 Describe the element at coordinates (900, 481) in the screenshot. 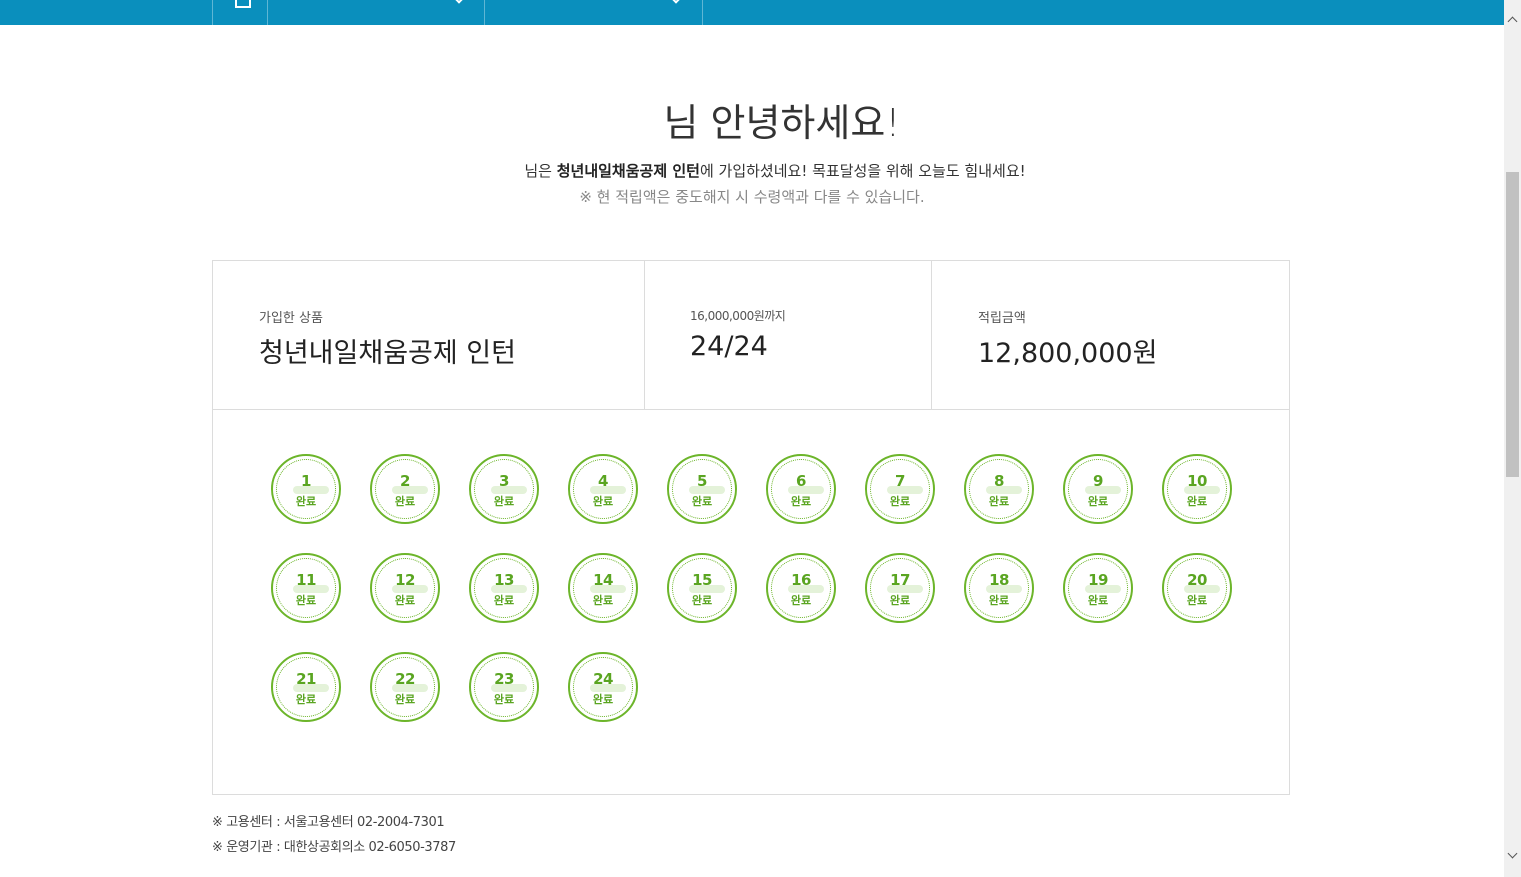

I see `stamp-number: 7` at that location.